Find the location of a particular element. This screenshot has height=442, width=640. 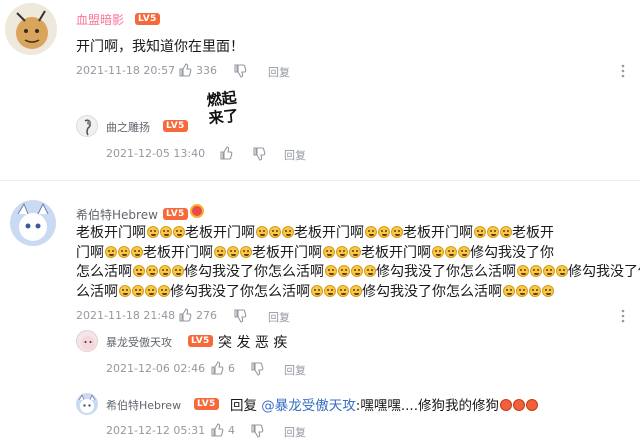

sticker-text-line: 来了 is located at coordinates (223, 117).